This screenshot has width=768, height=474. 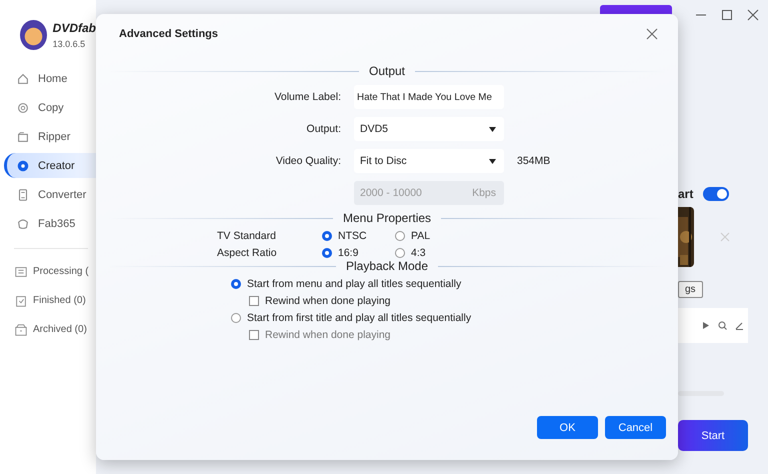 What do you see at coordinates (33, 35) in the screenshot?
I see `logo-avatar` at bounding box center [33, 35].